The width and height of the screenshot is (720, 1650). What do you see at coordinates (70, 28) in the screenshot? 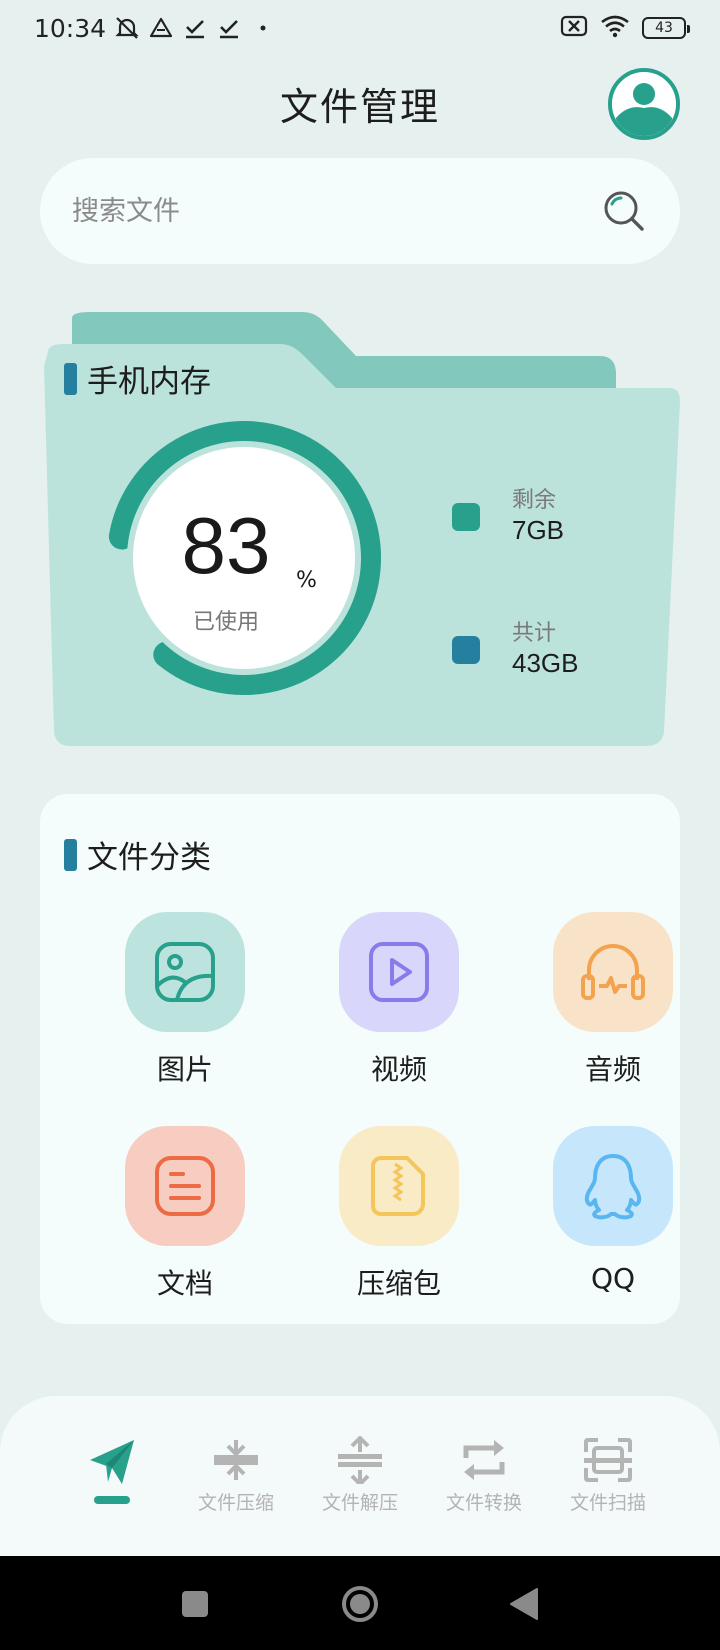
I see `status-time: 10:34` at bounding box center [70, 28].